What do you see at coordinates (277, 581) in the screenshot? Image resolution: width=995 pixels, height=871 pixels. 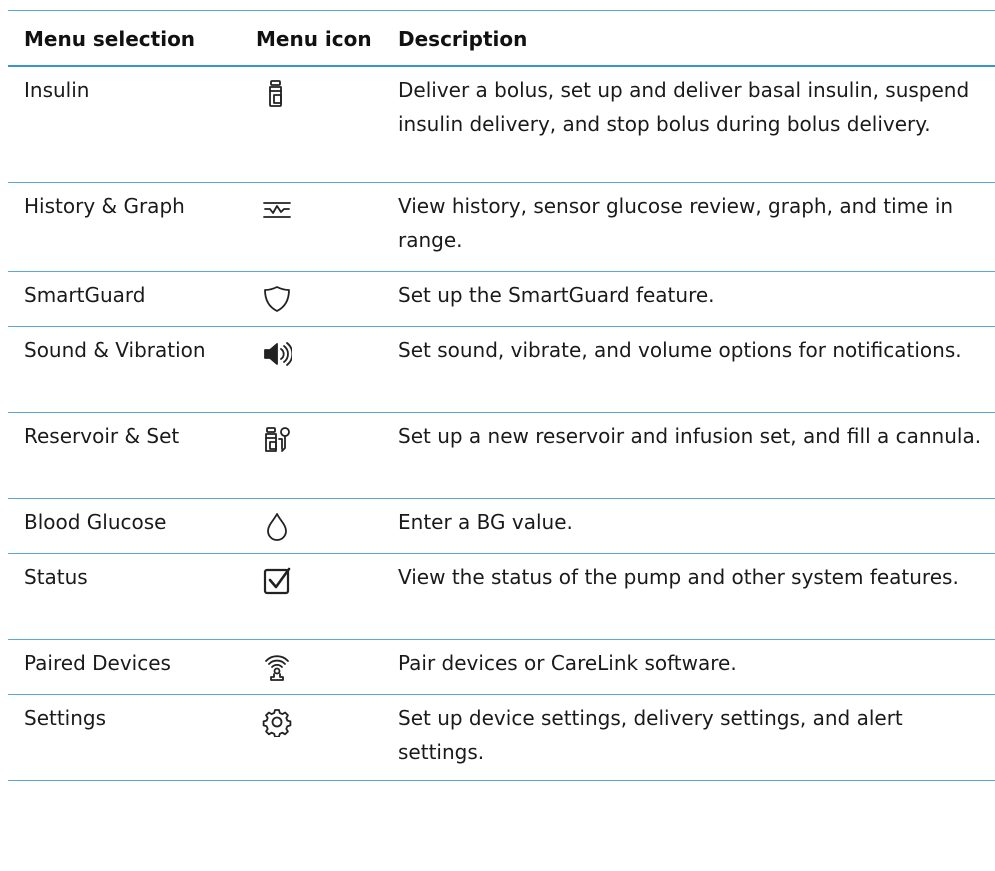 I see `status-checkbox-icon` at bounding box center [277, 581].